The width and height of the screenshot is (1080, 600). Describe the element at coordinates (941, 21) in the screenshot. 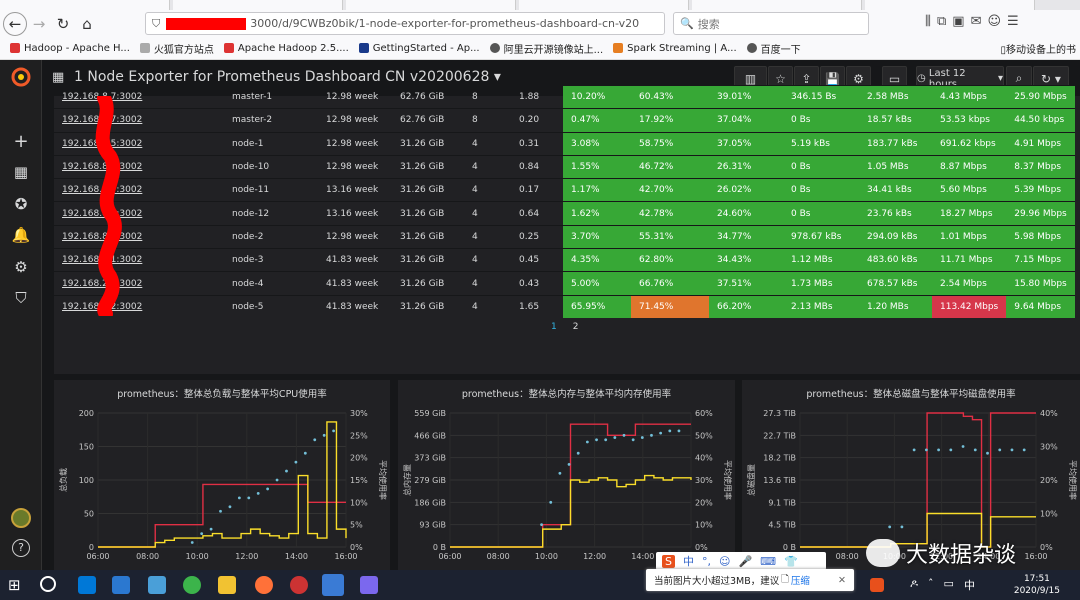

I see `screenshot-icon: ⧉` at that location.